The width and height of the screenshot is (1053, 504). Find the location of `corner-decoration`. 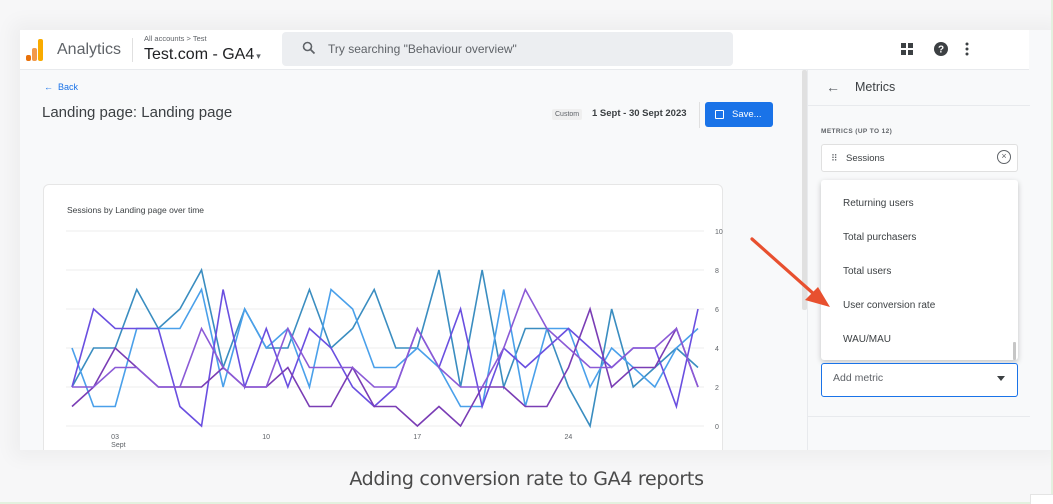

corner-decoration is located at coordinates (1041, 499).